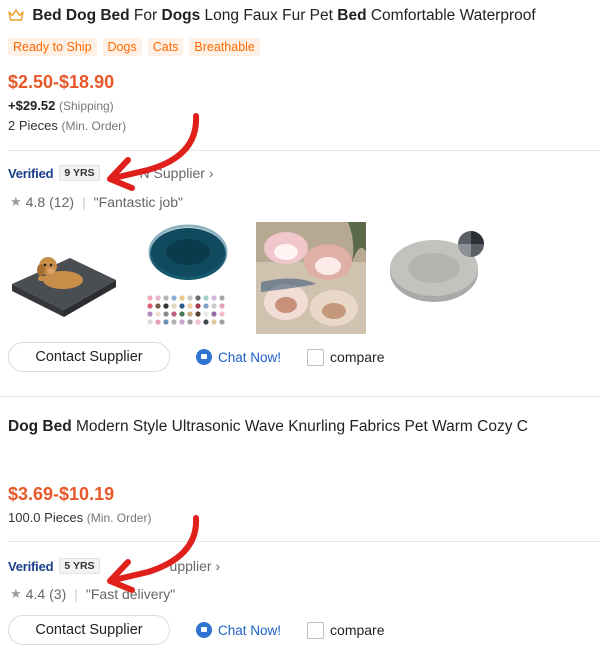 This screenshot has height=650, width=600. I want to click on shipping-amount: +$29.52, so click(32, 105).